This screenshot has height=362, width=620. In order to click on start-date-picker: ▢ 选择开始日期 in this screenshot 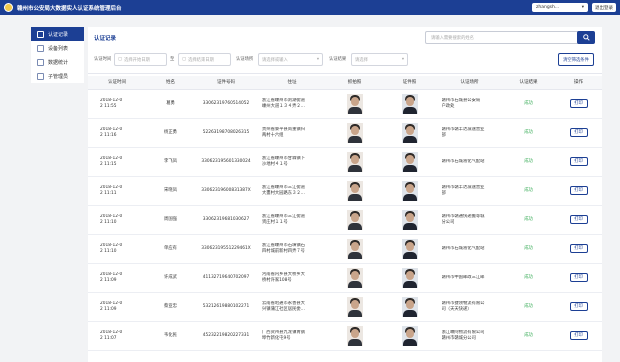, I will do `click(140, 59)`.